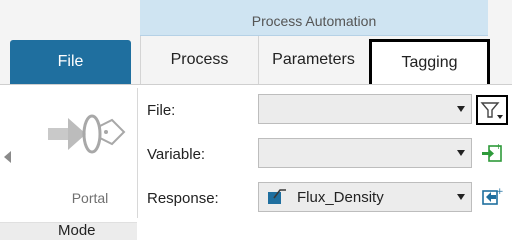 The height and width of the screenshot is (240, 512). I want to click on file-dropdown, so click(365, 109).